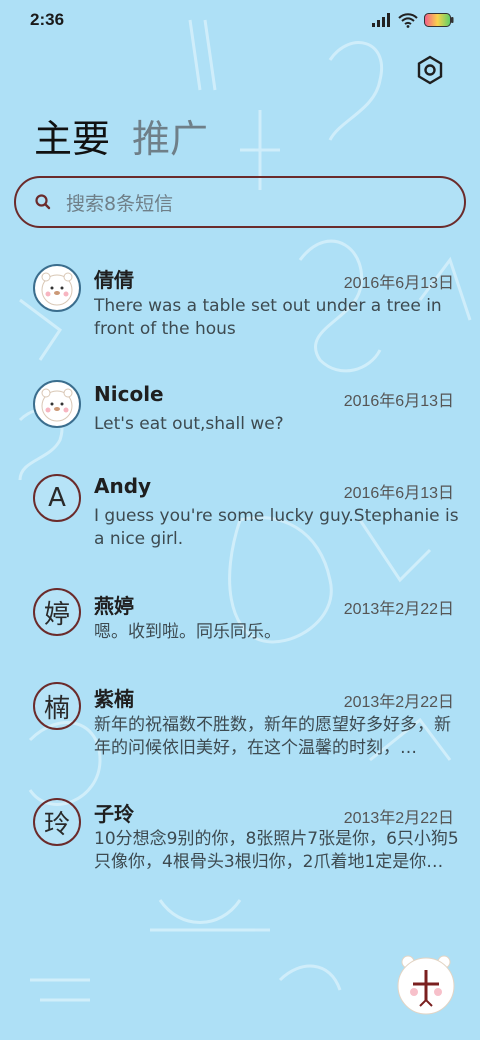  Describe the element at coordinates (57, 612) in the screenshot. I see `avatar: 婷` at that location.